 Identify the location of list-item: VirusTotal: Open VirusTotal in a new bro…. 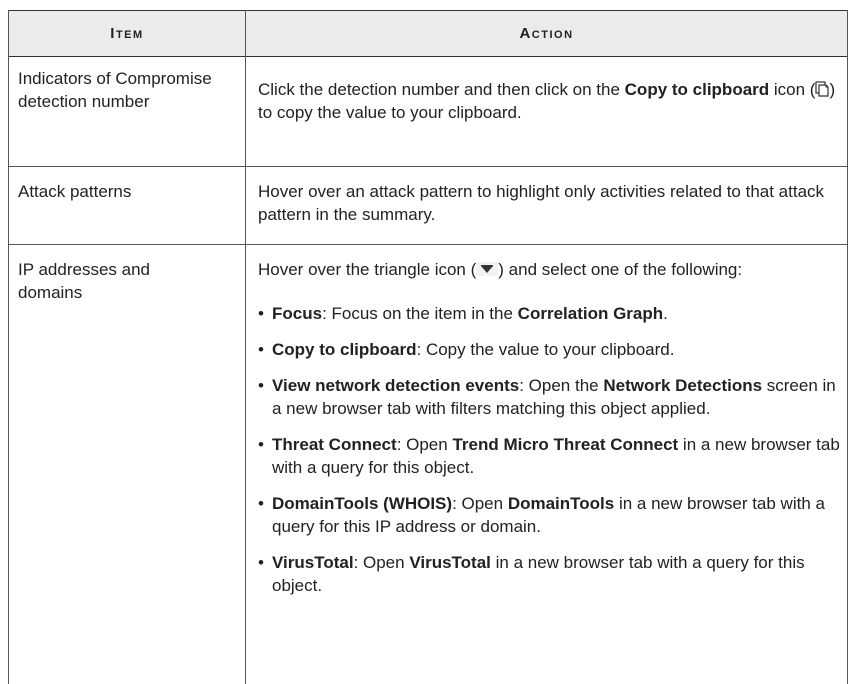
(550, 574).